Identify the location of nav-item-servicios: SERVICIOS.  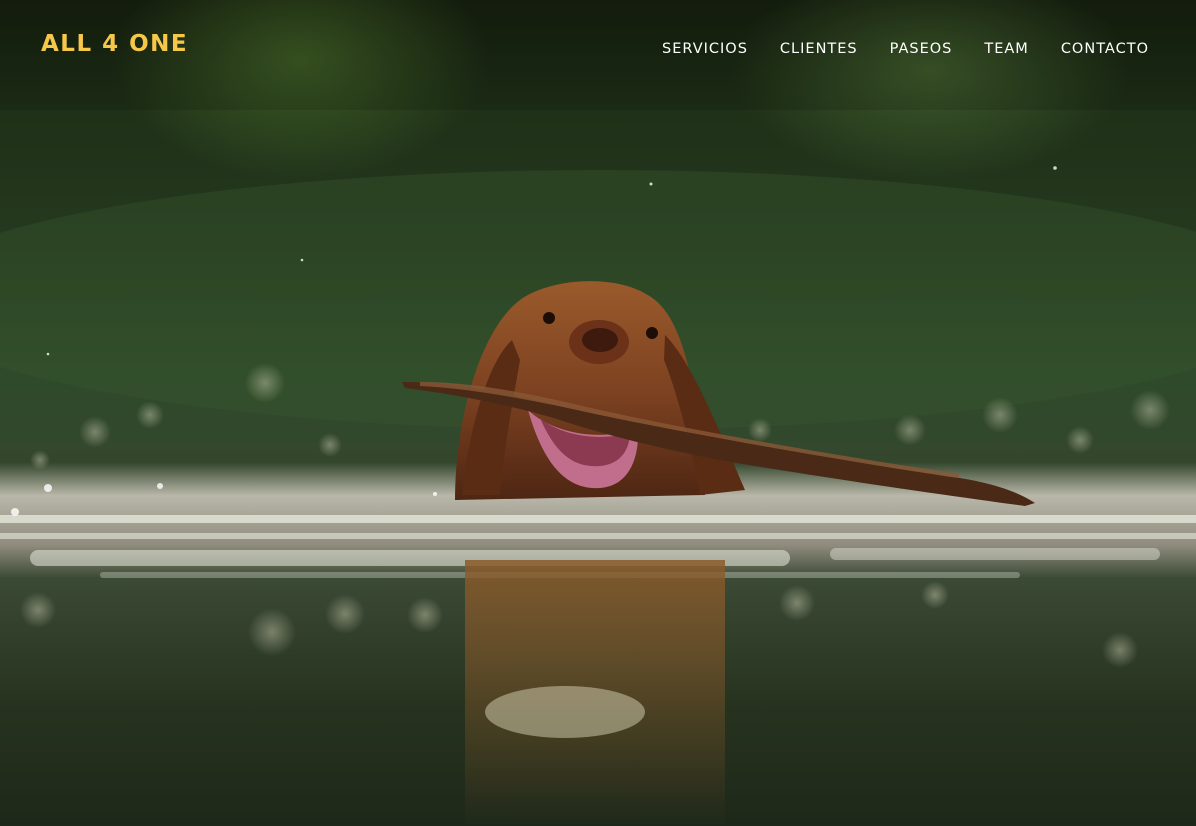
(705, 47).